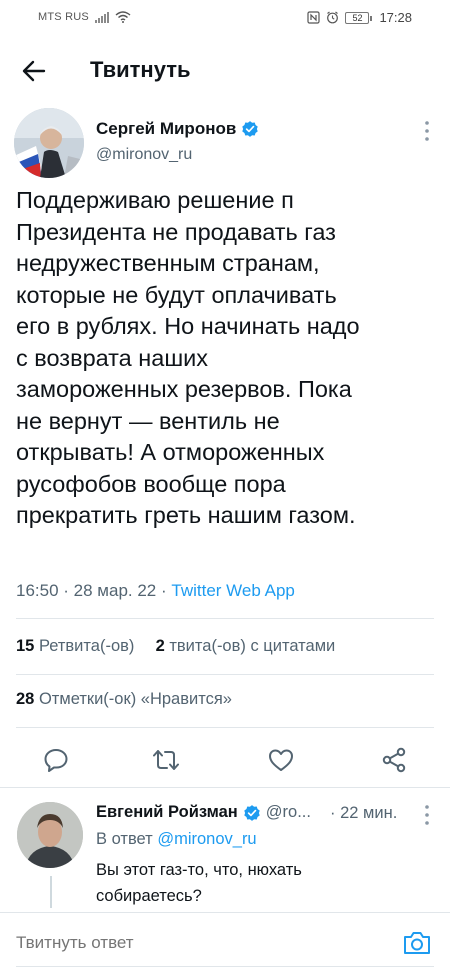 This screenshot has width=450, height=975. Describe the element at coordinates (123, 17) in the screenshot. I see `wifi-icon` at that location.